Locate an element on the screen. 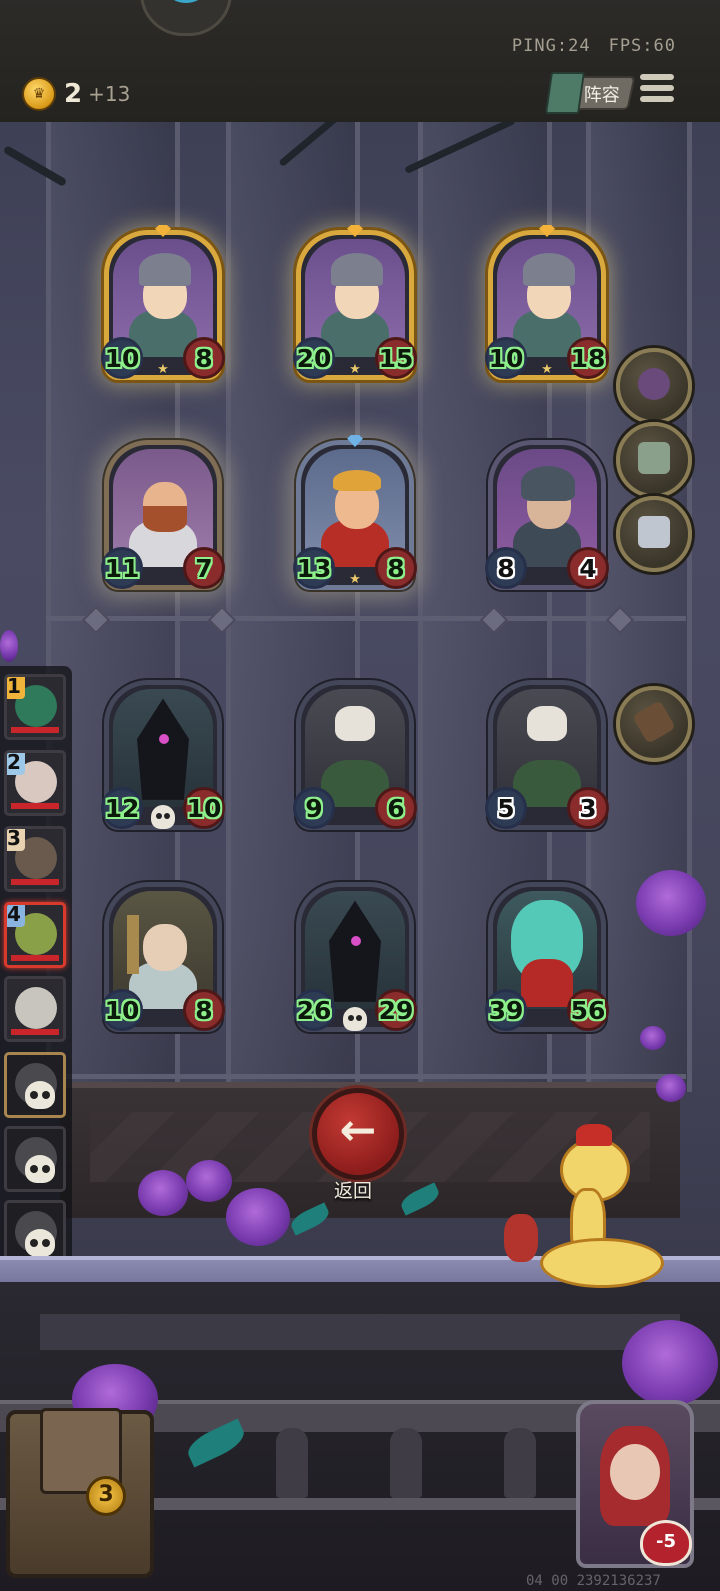  hero-portrait: -5 is located at coordinates (635, 1484).